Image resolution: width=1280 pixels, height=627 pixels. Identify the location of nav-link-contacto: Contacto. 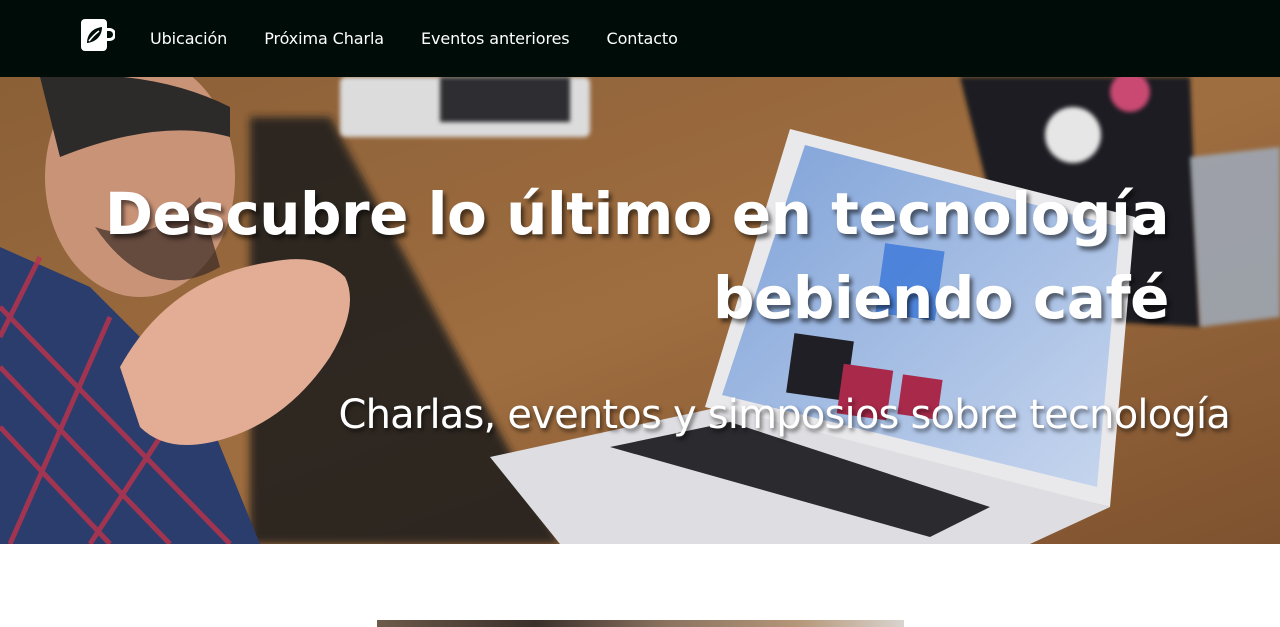
(642, 38).